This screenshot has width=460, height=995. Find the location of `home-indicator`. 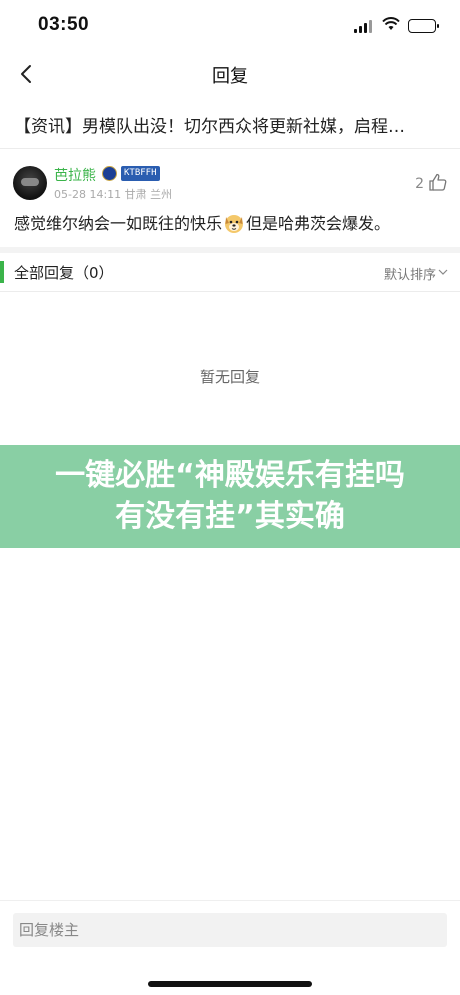

home-indicator is located at coordinates (230, 984).